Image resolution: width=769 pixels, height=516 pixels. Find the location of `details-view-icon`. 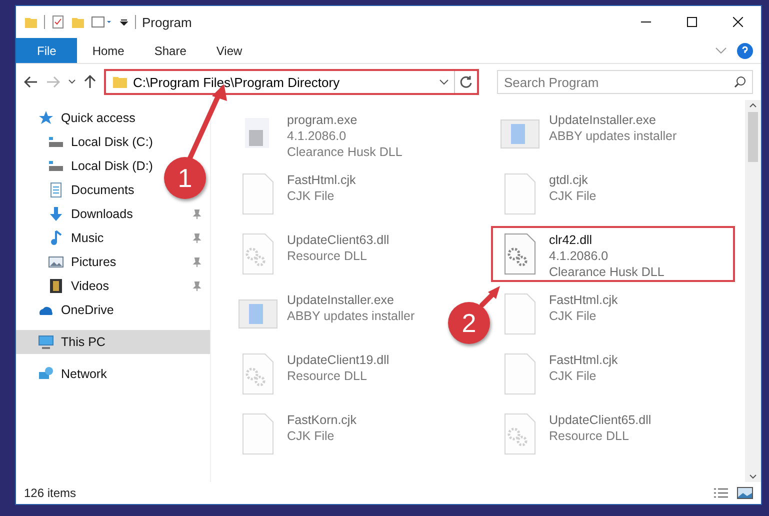

details-view-icon is located at coordinates (721, 493).